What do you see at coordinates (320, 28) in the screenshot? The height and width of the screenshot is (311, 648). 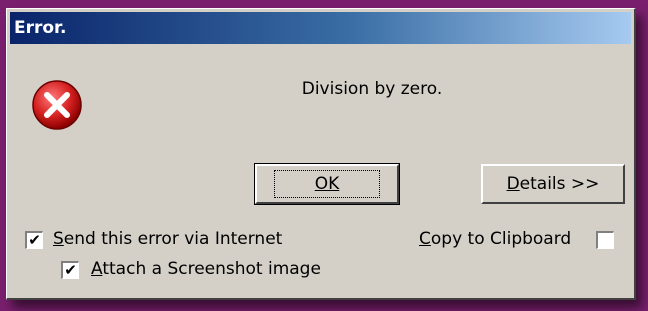 I see `dialog-titlebar: Error.` at bounding box center [320, 28].